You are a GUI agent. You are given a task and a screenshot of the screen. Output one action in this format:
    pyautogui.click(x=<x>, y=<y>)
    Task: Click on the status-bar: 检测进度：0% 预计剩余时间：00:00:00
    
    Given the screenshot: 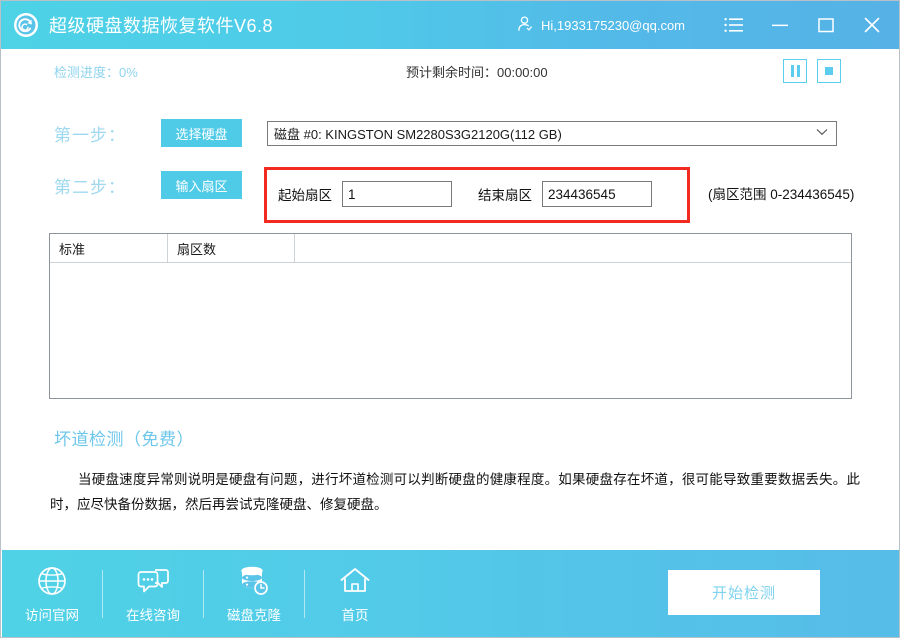 What is the action you would take?
    pyautogui.click(x=450, y=71)
    